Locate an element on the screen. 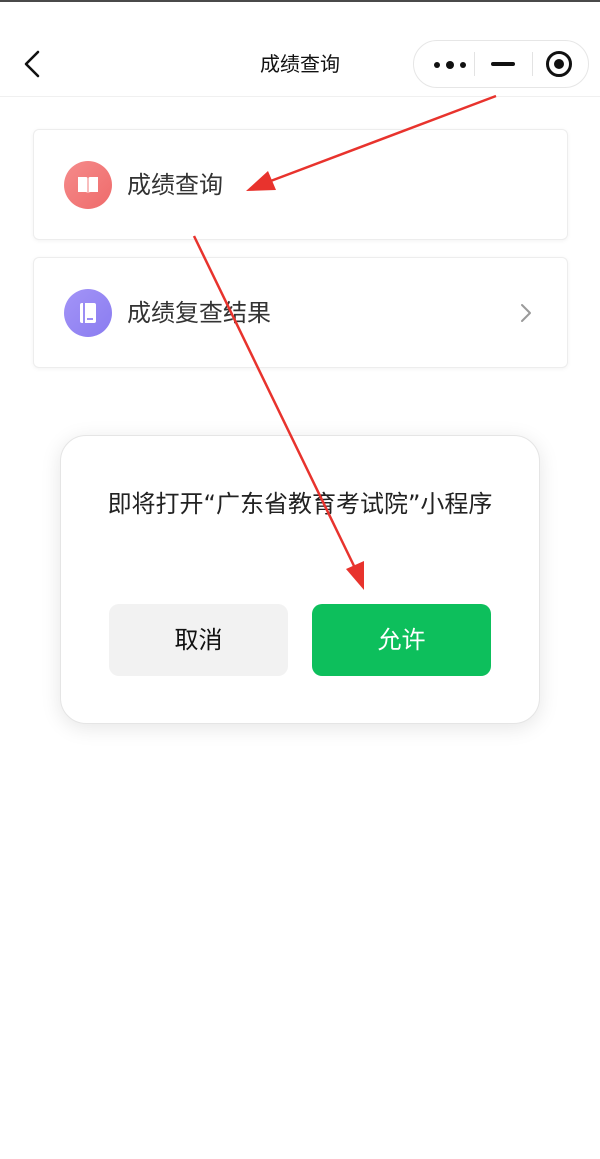 This screenshot has width=600, height=1159. mini-program-capsule is located at coordinates (501, 64).